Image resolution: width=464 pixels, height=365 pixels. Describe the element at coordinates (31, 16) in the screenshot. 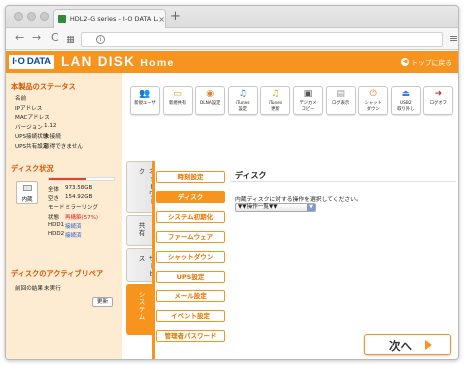

I see `minimize-window-button` at that location.